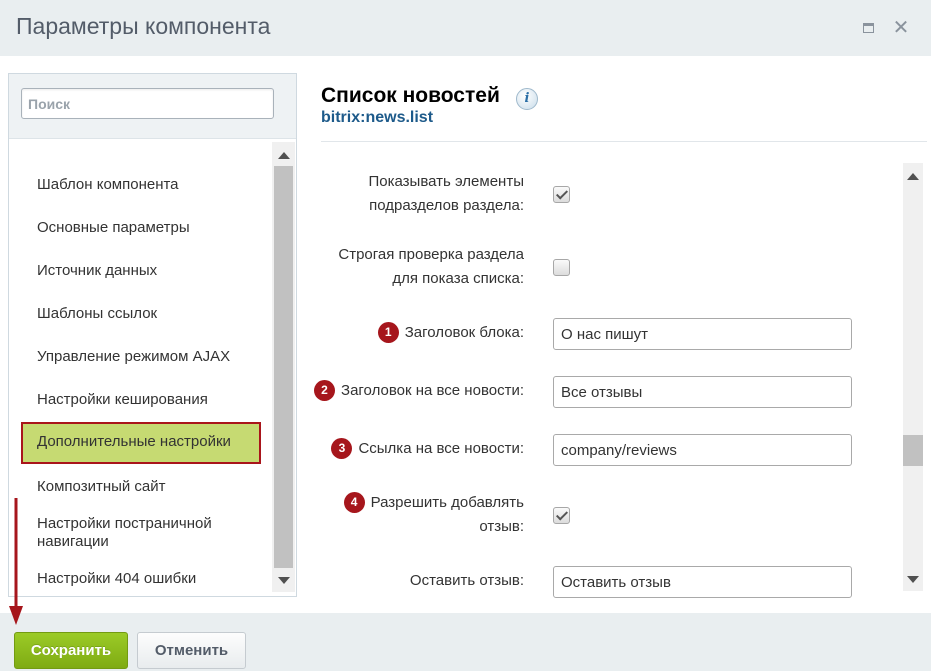  I want to click on leave-review-input, so click(702, 582).